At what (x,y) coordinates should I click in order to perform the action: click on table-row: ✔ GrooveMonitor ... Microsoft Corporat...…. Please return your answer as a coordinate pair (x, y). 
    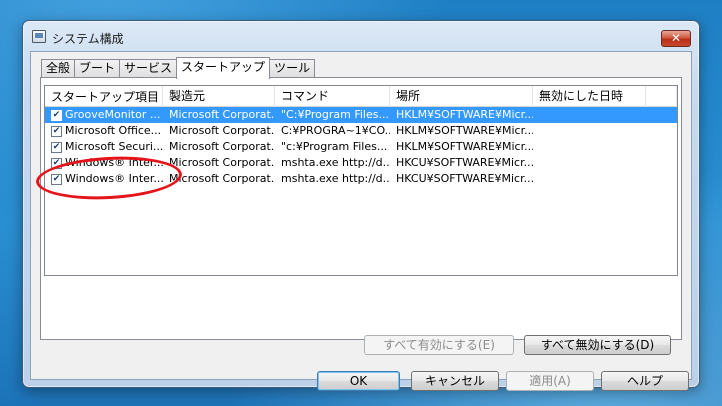
    Looking at the image, I should click on (361, 115).